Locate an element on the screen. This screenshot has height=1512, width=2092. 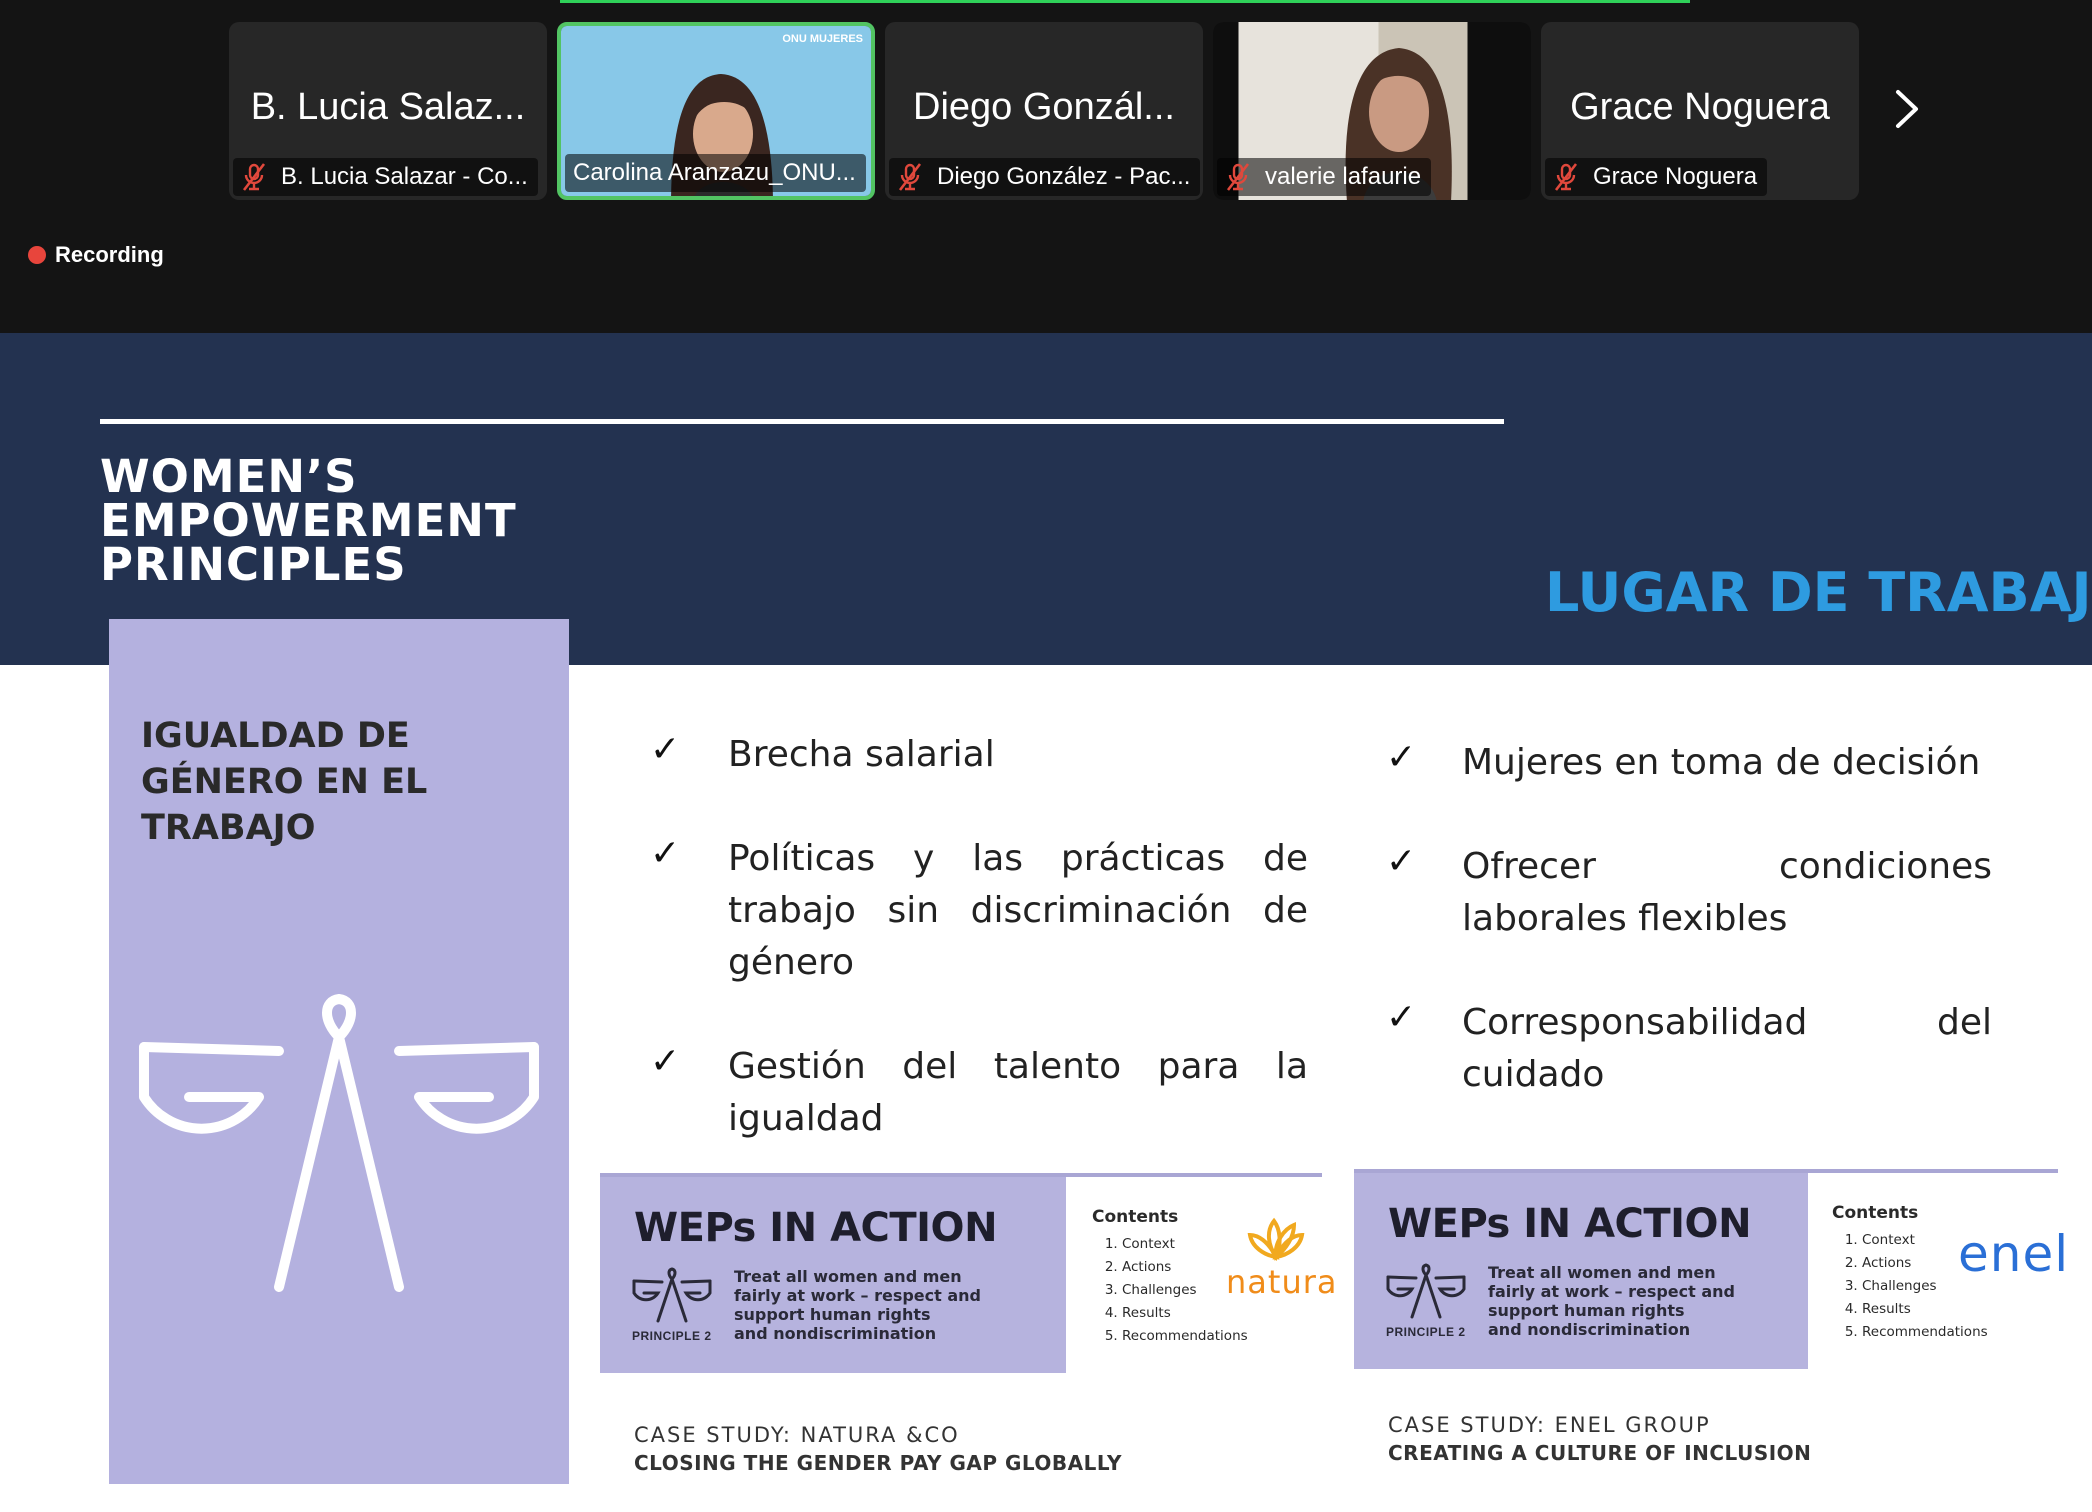
participant-name-label: valerie lafaurie is located at coordinates (1324, 177).